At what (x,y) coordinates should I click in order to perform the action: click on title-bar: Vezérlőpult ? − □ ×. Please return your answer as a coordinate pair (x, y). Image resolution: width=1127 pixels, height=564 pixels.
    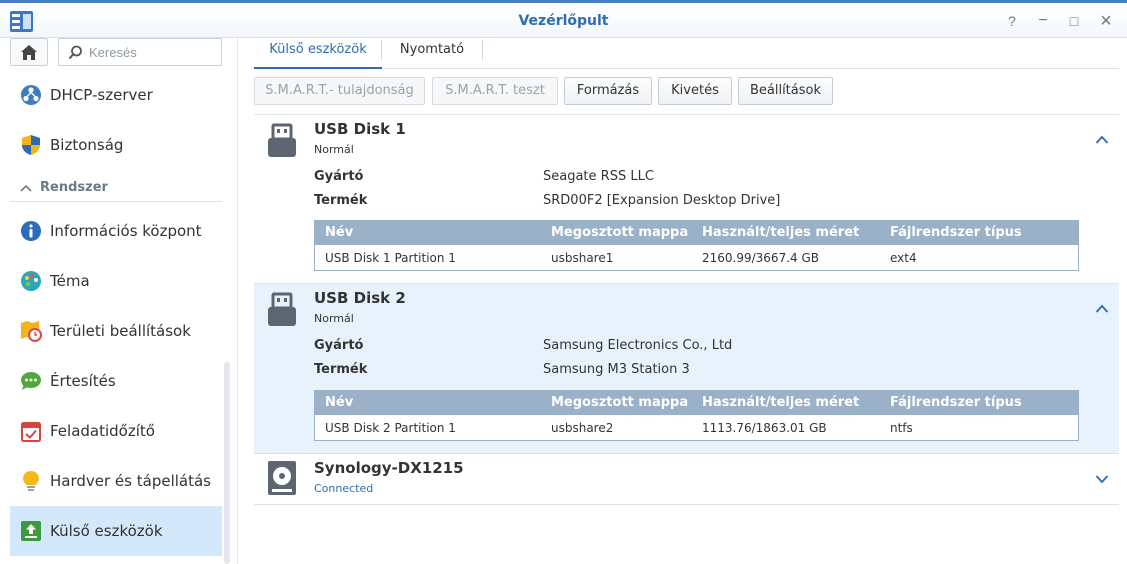
    Looking at the image, I should click on (563, 19).